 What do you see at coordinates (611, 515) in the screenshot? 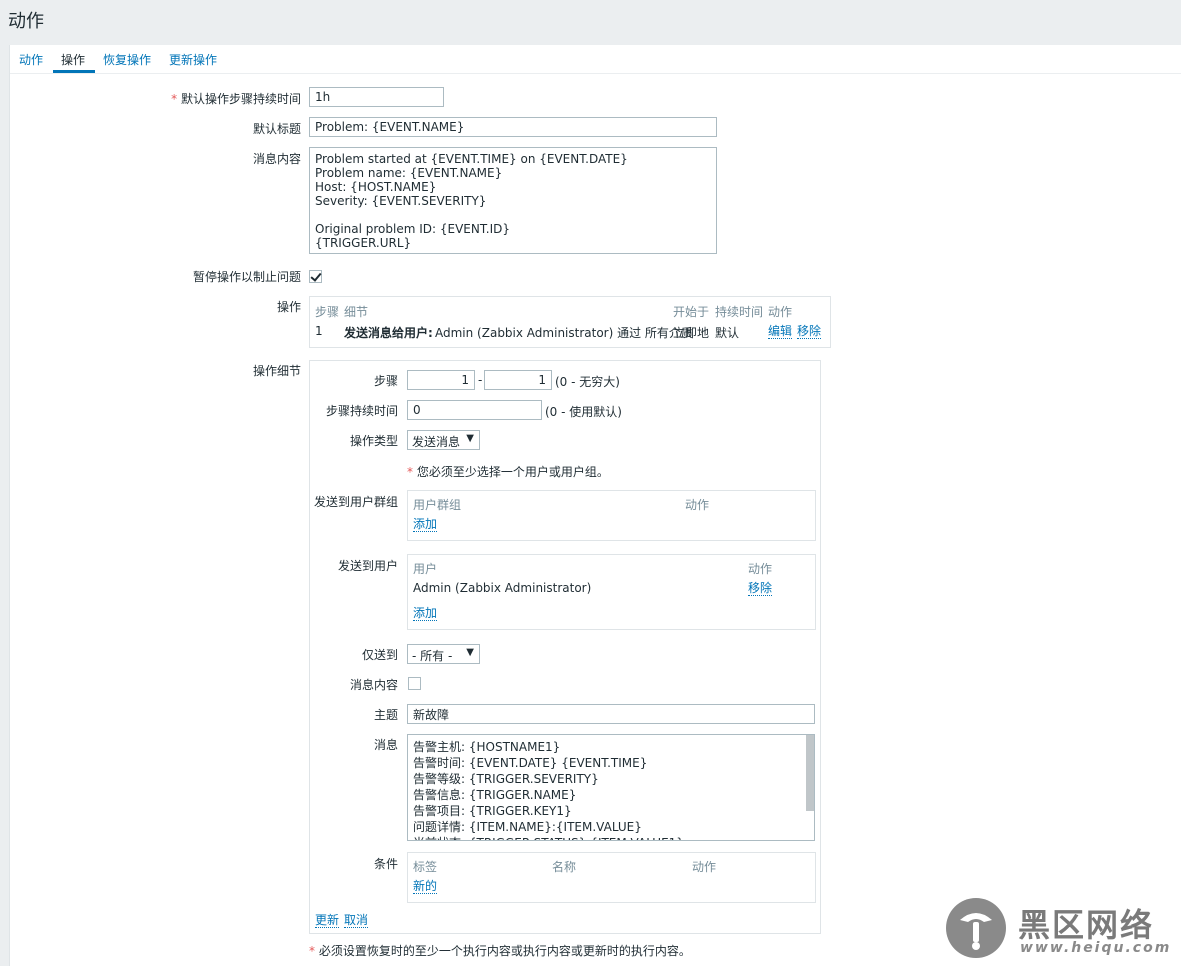
I see `user-groups-table: 用户群组 动作 添加` at bounding box center [611, 515].